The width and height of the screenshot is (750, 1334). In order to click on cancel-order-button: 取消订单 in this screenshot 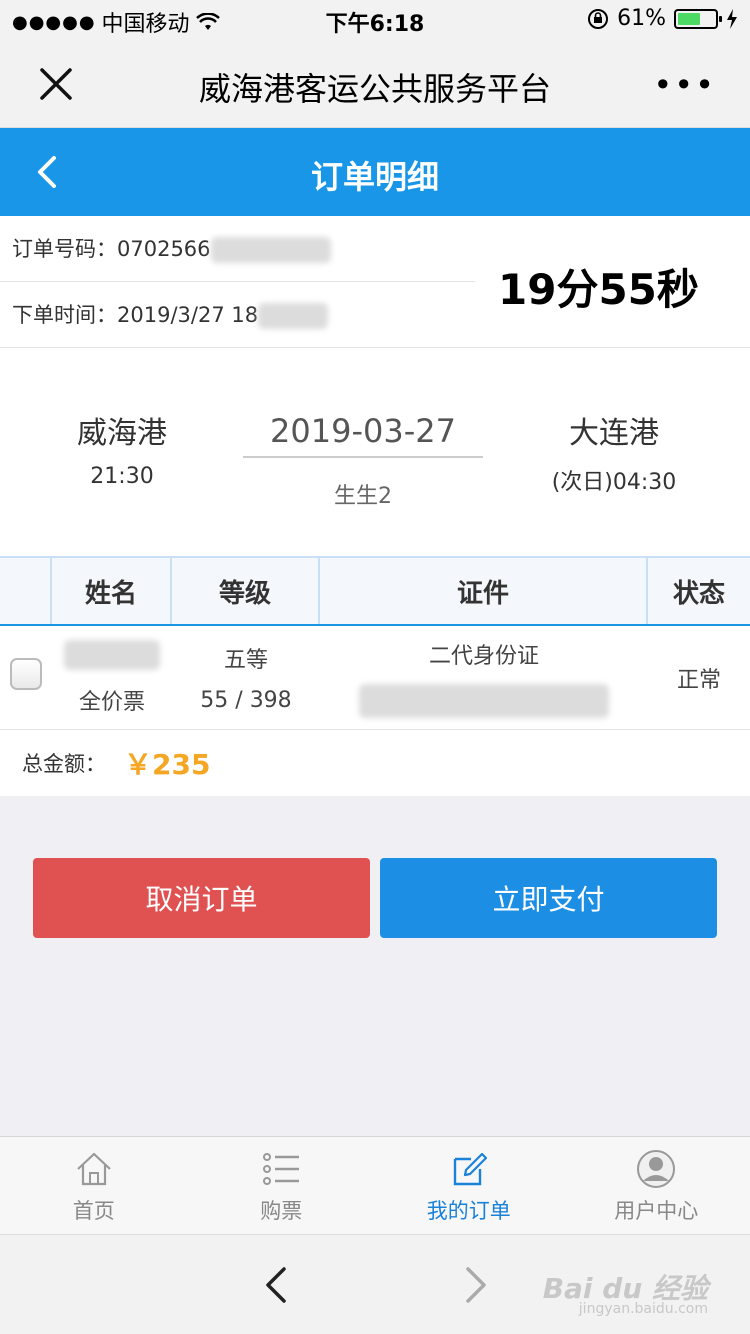, I will do `click(201, 898)`.